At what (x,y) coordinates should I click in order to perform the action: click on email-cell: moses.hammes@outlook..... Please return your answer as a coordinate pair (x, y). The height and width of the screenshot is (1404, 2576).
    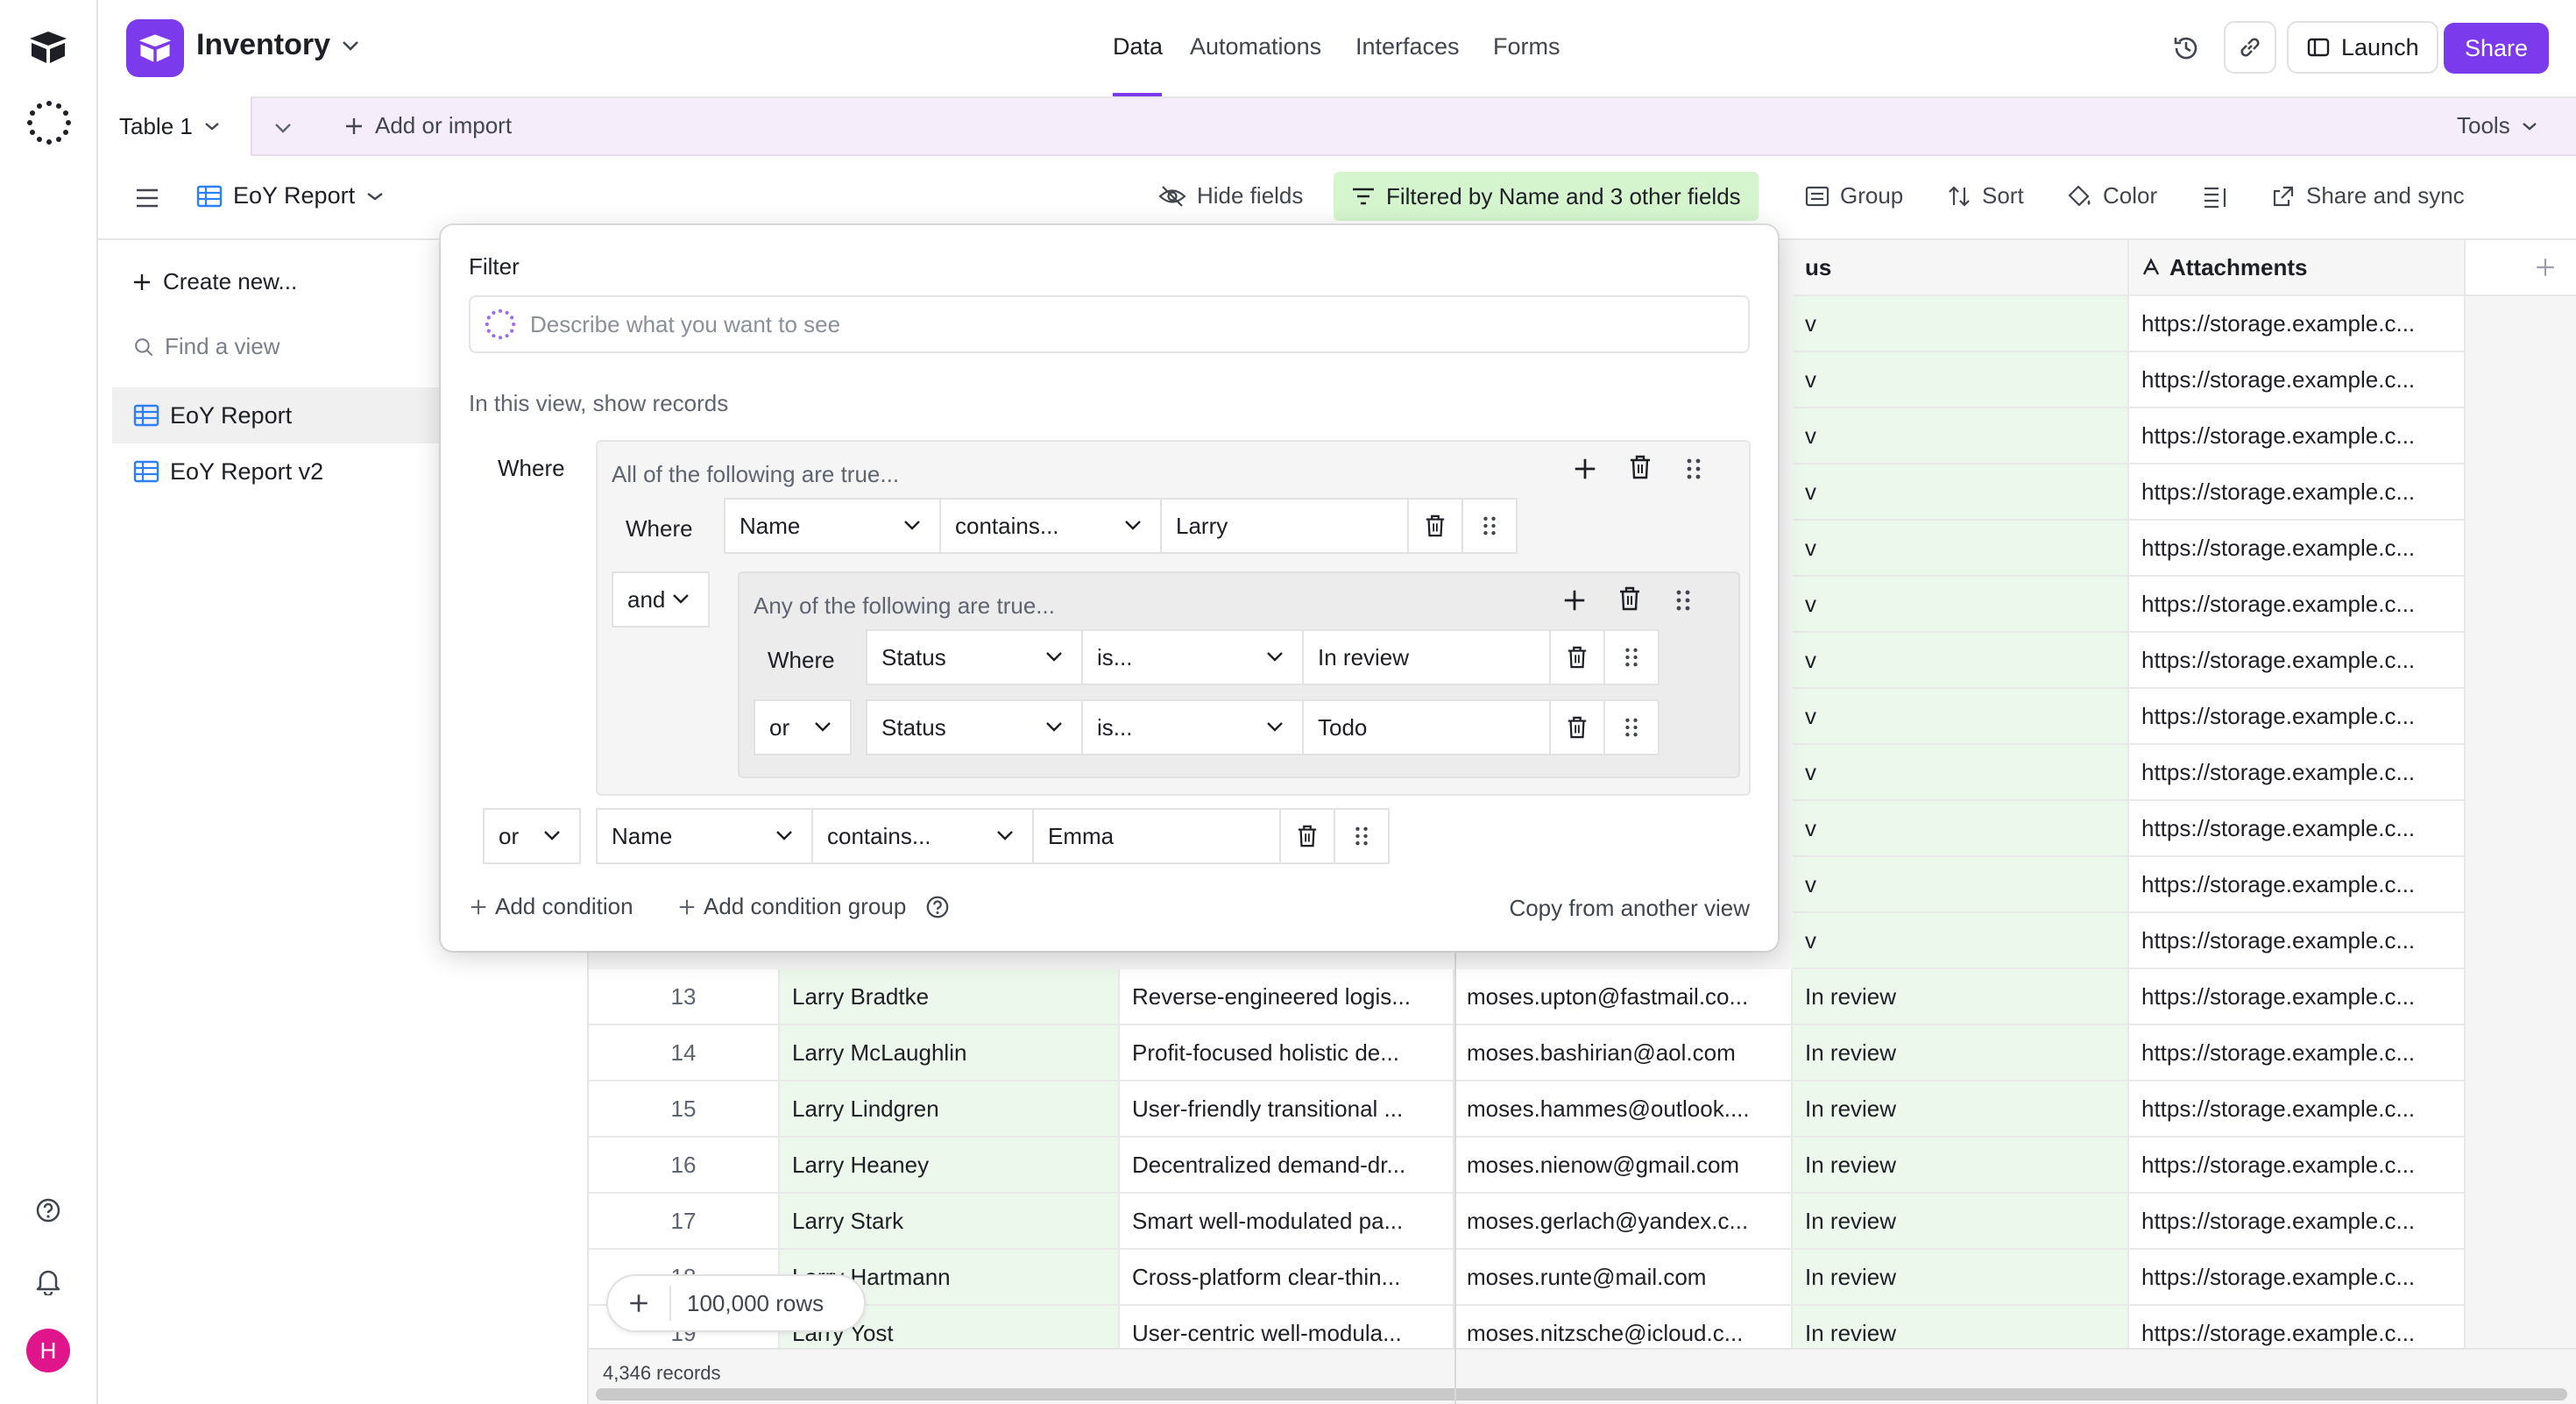
    Looking at the image, I should click on (1623, 1109).